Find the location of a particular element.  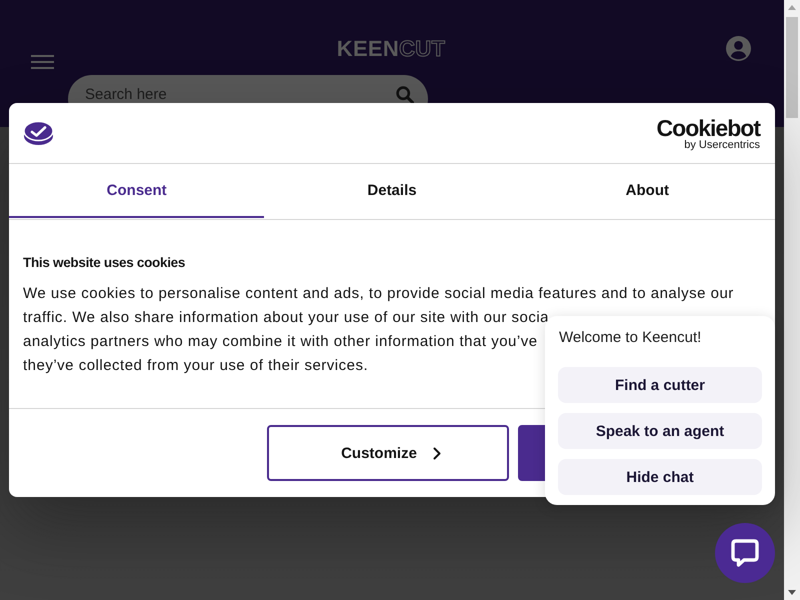

dialog-tab: Details is located at coordinates (392, 191).